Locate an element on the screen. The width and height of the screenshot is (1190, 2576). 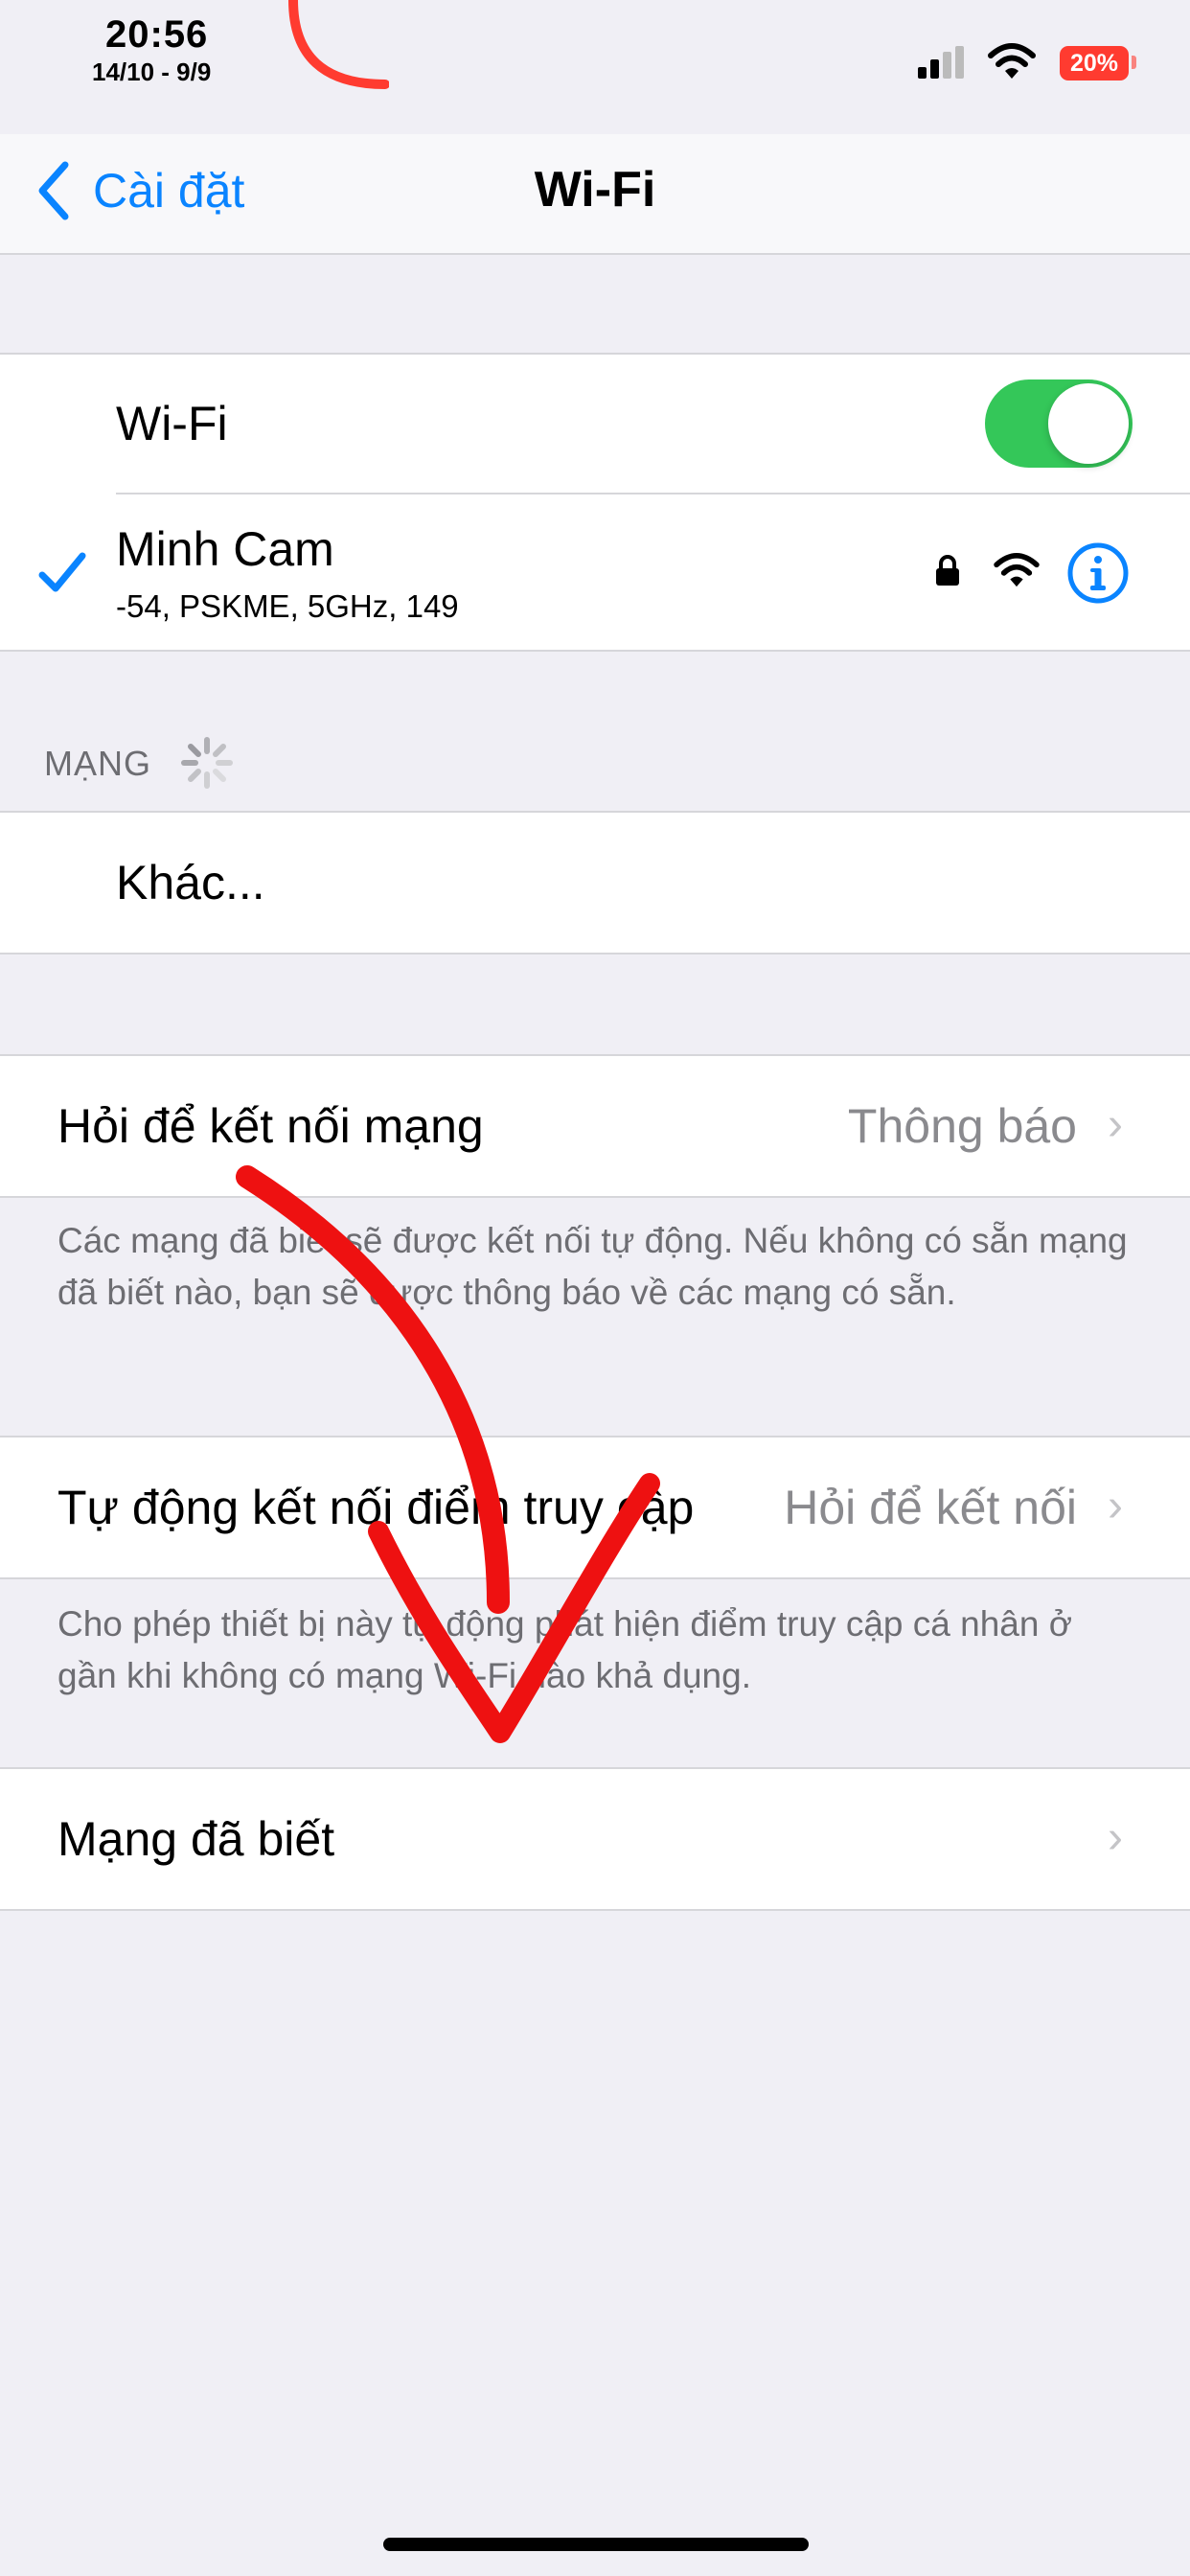
status-time: 20:56 is located at coordinates (157, 34).